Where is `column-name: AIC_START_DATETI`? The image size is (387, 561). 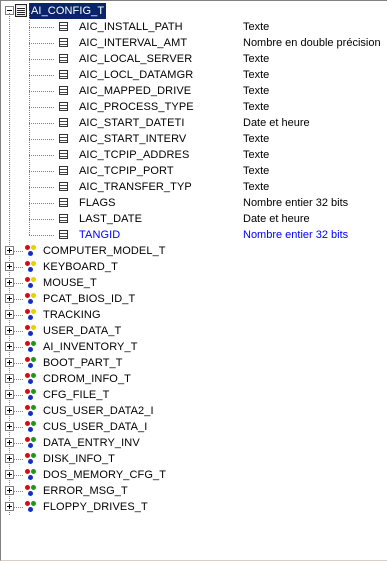
column-name: AIC_START_DATETI is located at coordinates (132, 123).